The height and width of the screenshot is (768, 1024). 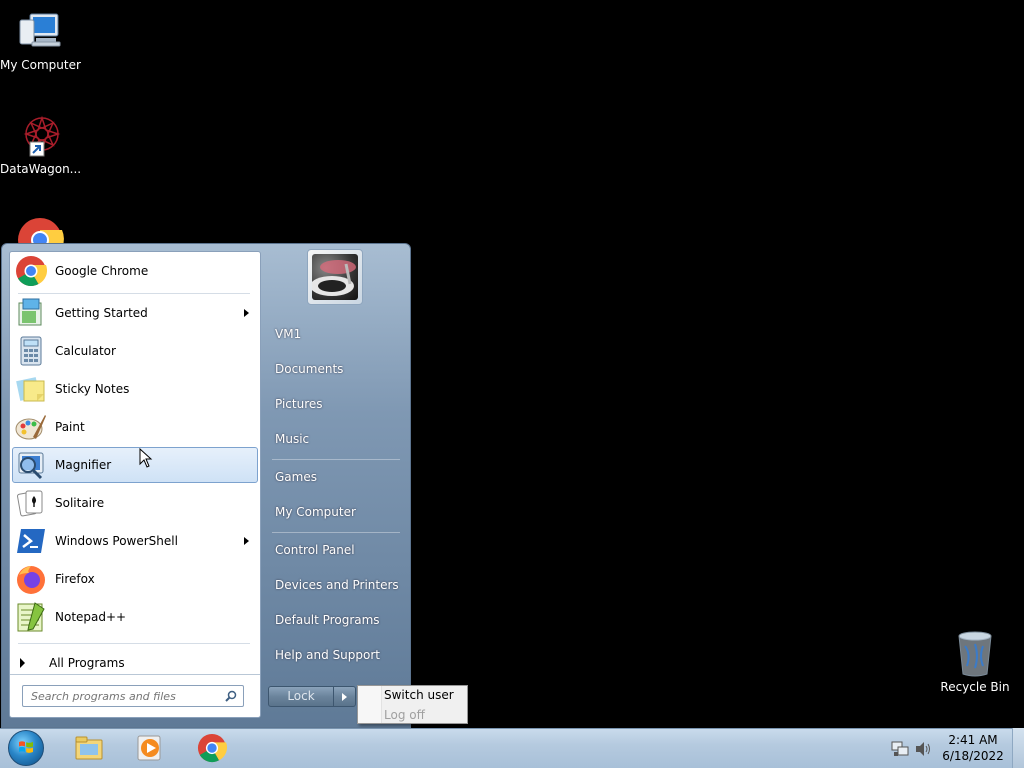 I want to click on firefox-icon, so click(x=31, y=579).